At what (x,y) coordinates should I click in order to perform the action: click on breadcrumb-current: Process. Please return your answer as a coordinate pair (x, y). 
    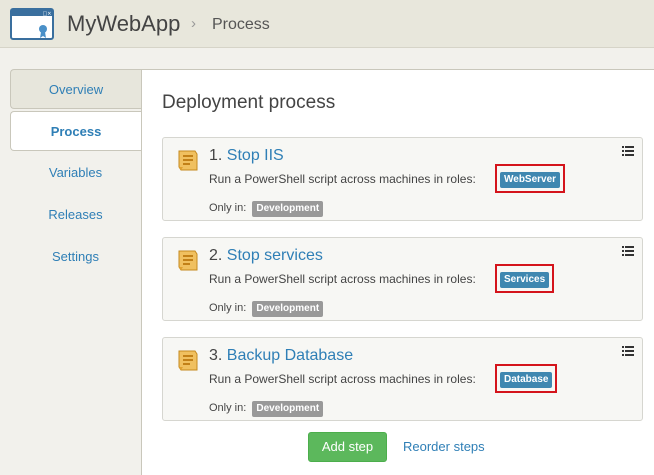
    Looking at the image, I should click on (241, 24).